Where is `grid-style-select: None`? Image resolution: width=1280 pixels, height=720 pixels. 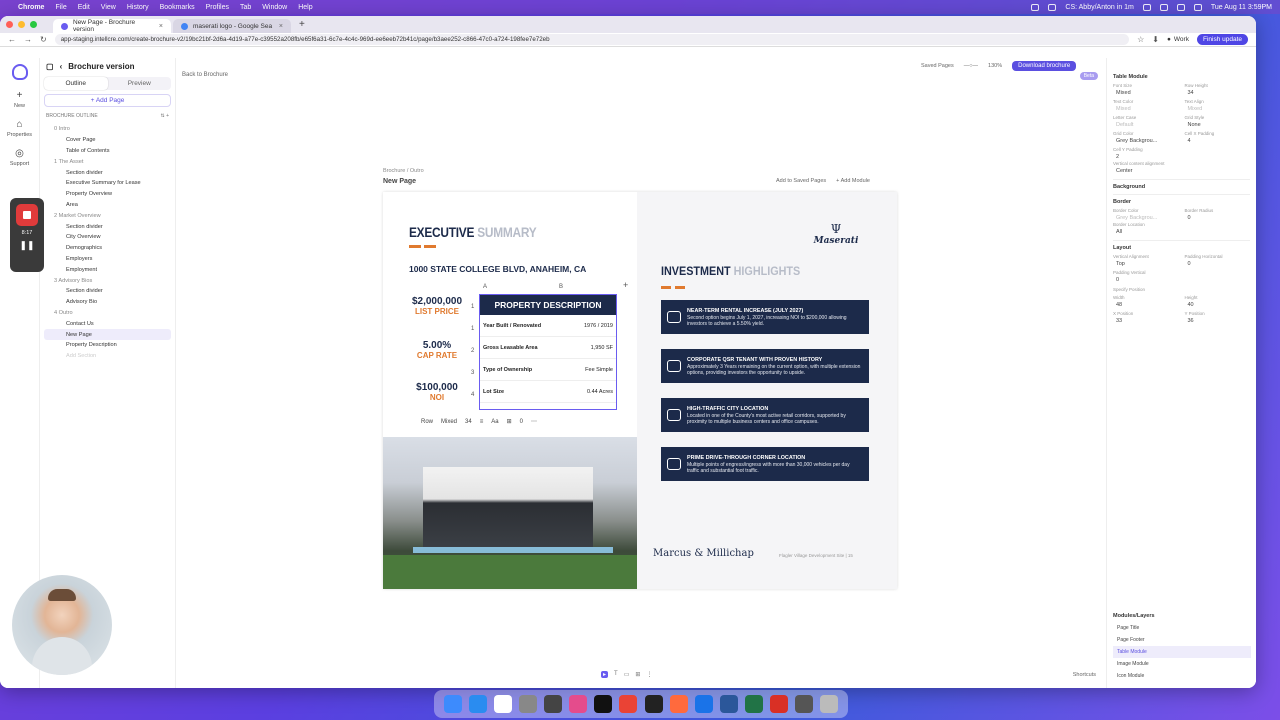
grid-style-select: None is located at coordinates (1218, 124).